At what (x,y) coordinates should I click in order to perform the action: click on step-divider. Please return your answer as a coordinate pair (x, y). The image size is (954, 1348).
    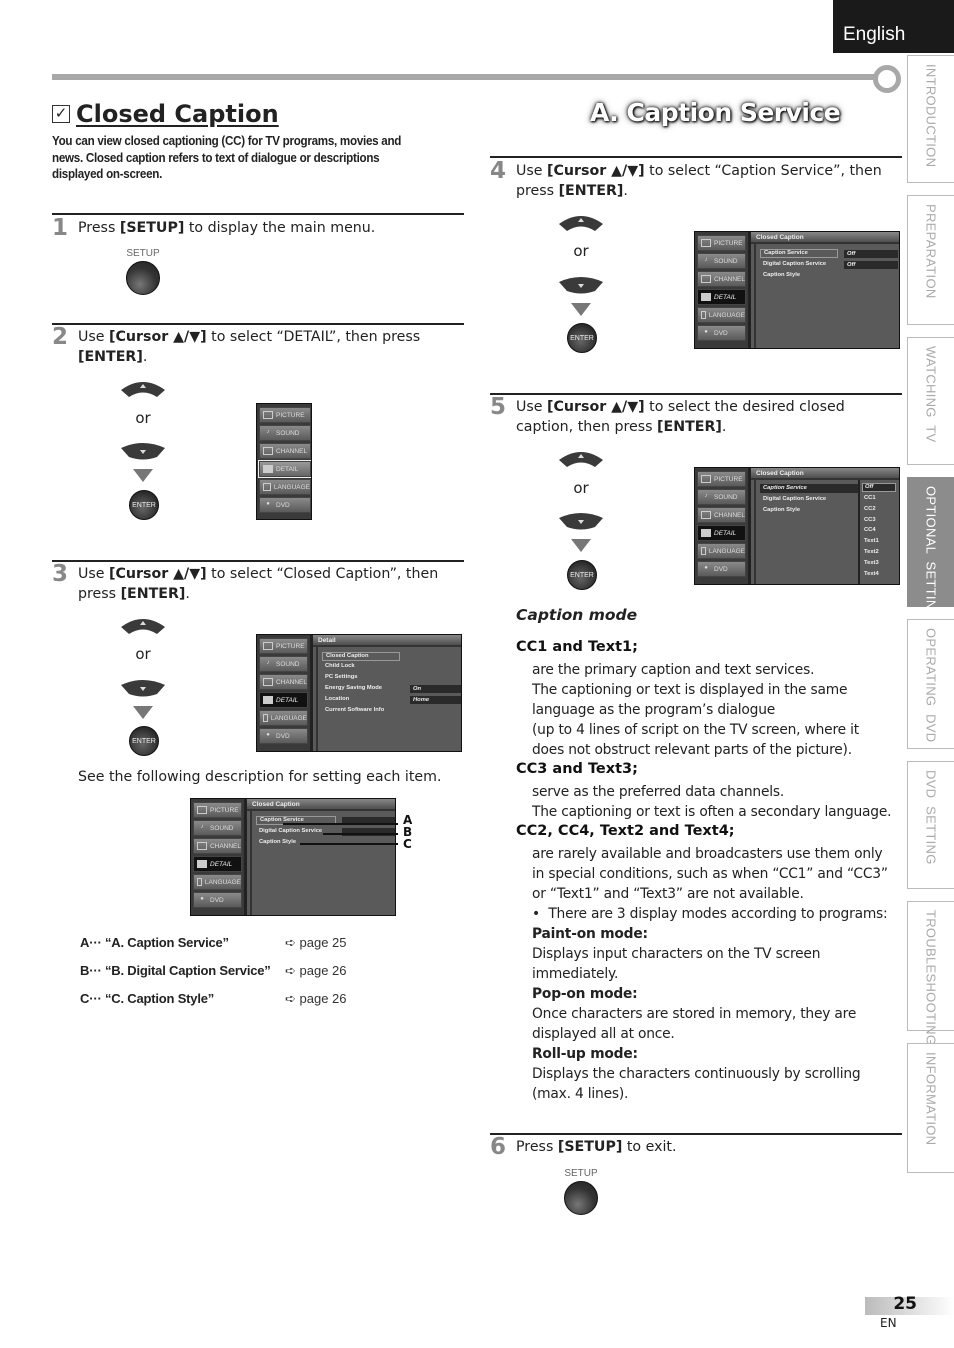
    Looking at the image, I should click on (258, 561).